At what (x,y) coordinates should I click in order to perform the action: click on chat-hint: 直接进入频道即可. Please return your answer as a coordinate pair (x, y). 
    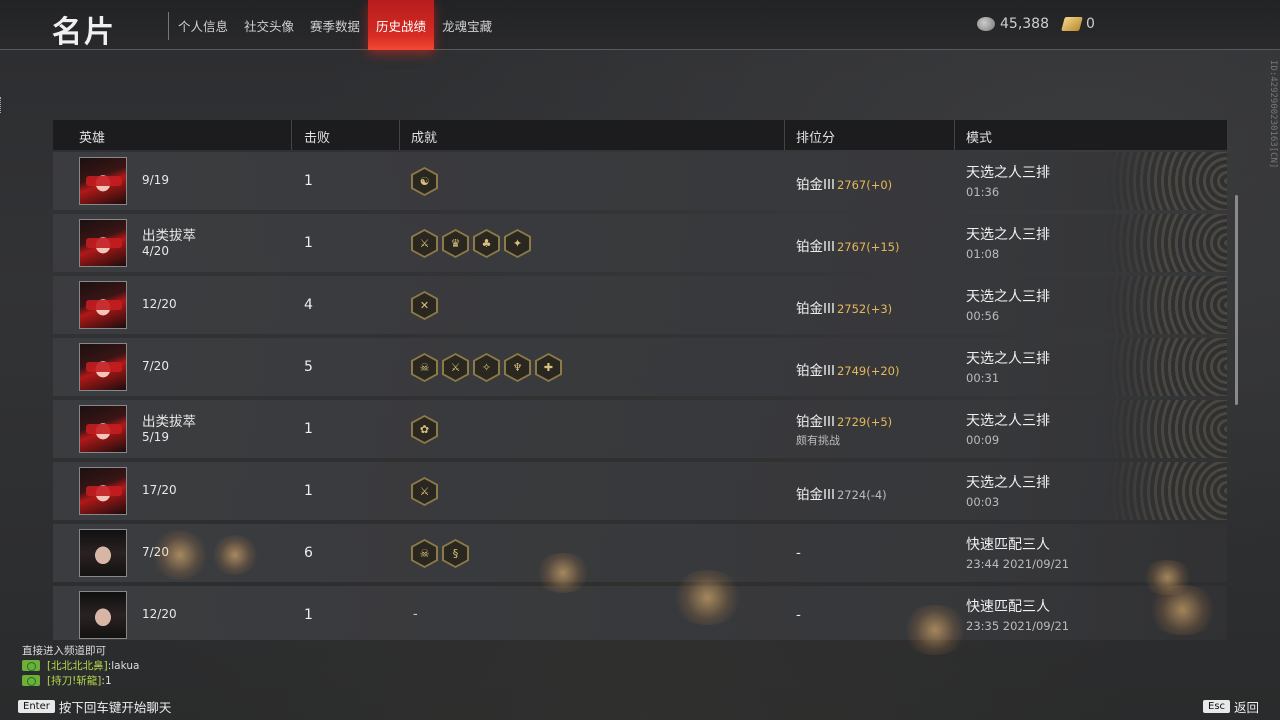
    Looking at the image, I should click on (64, 651).